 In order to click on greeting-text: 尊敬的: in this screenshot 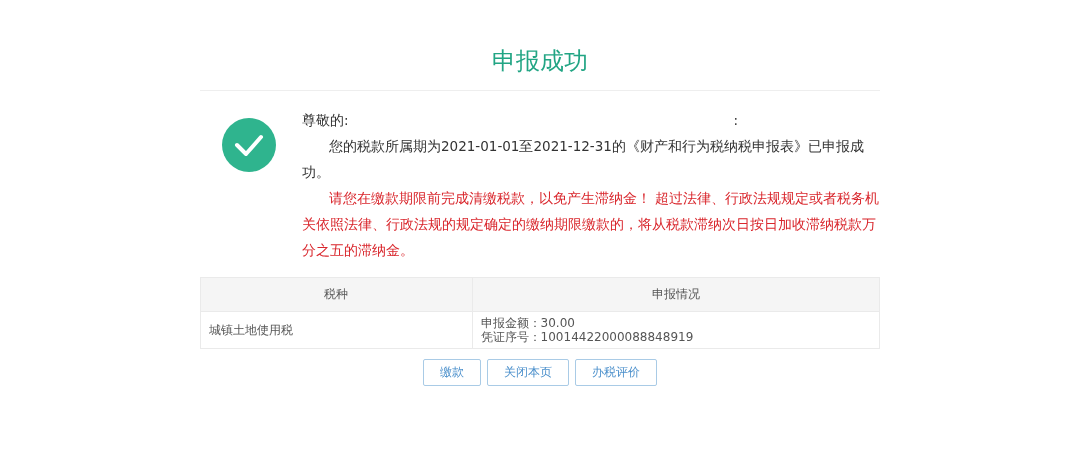, I will do `click(325, 120)`.